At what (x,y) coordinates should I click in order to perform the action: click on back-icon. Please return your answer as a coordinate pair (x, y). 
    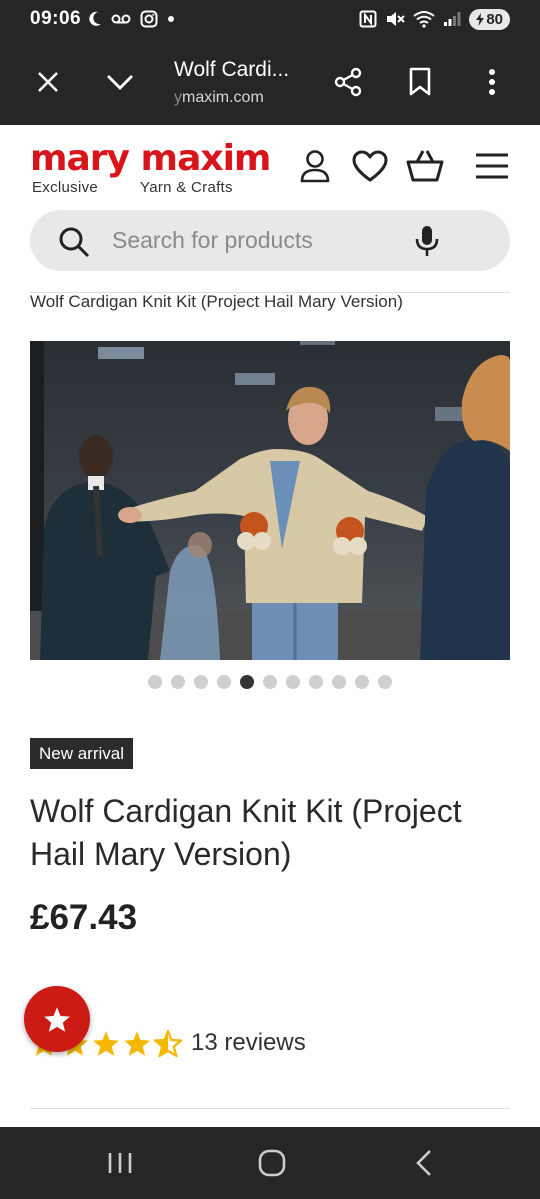
    Looking at the image, I should click on (423, 1163).